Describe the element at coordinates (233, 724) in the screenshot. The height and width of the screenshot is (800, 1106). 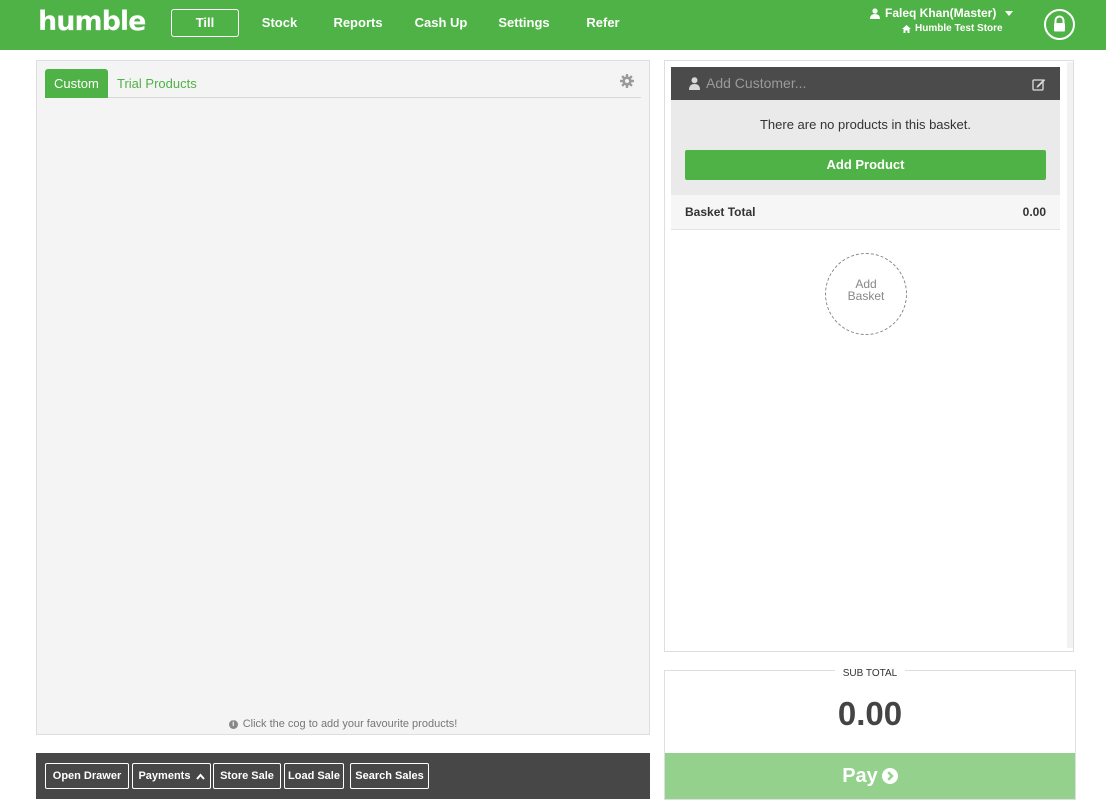
I see `info-icon: i` at that location.